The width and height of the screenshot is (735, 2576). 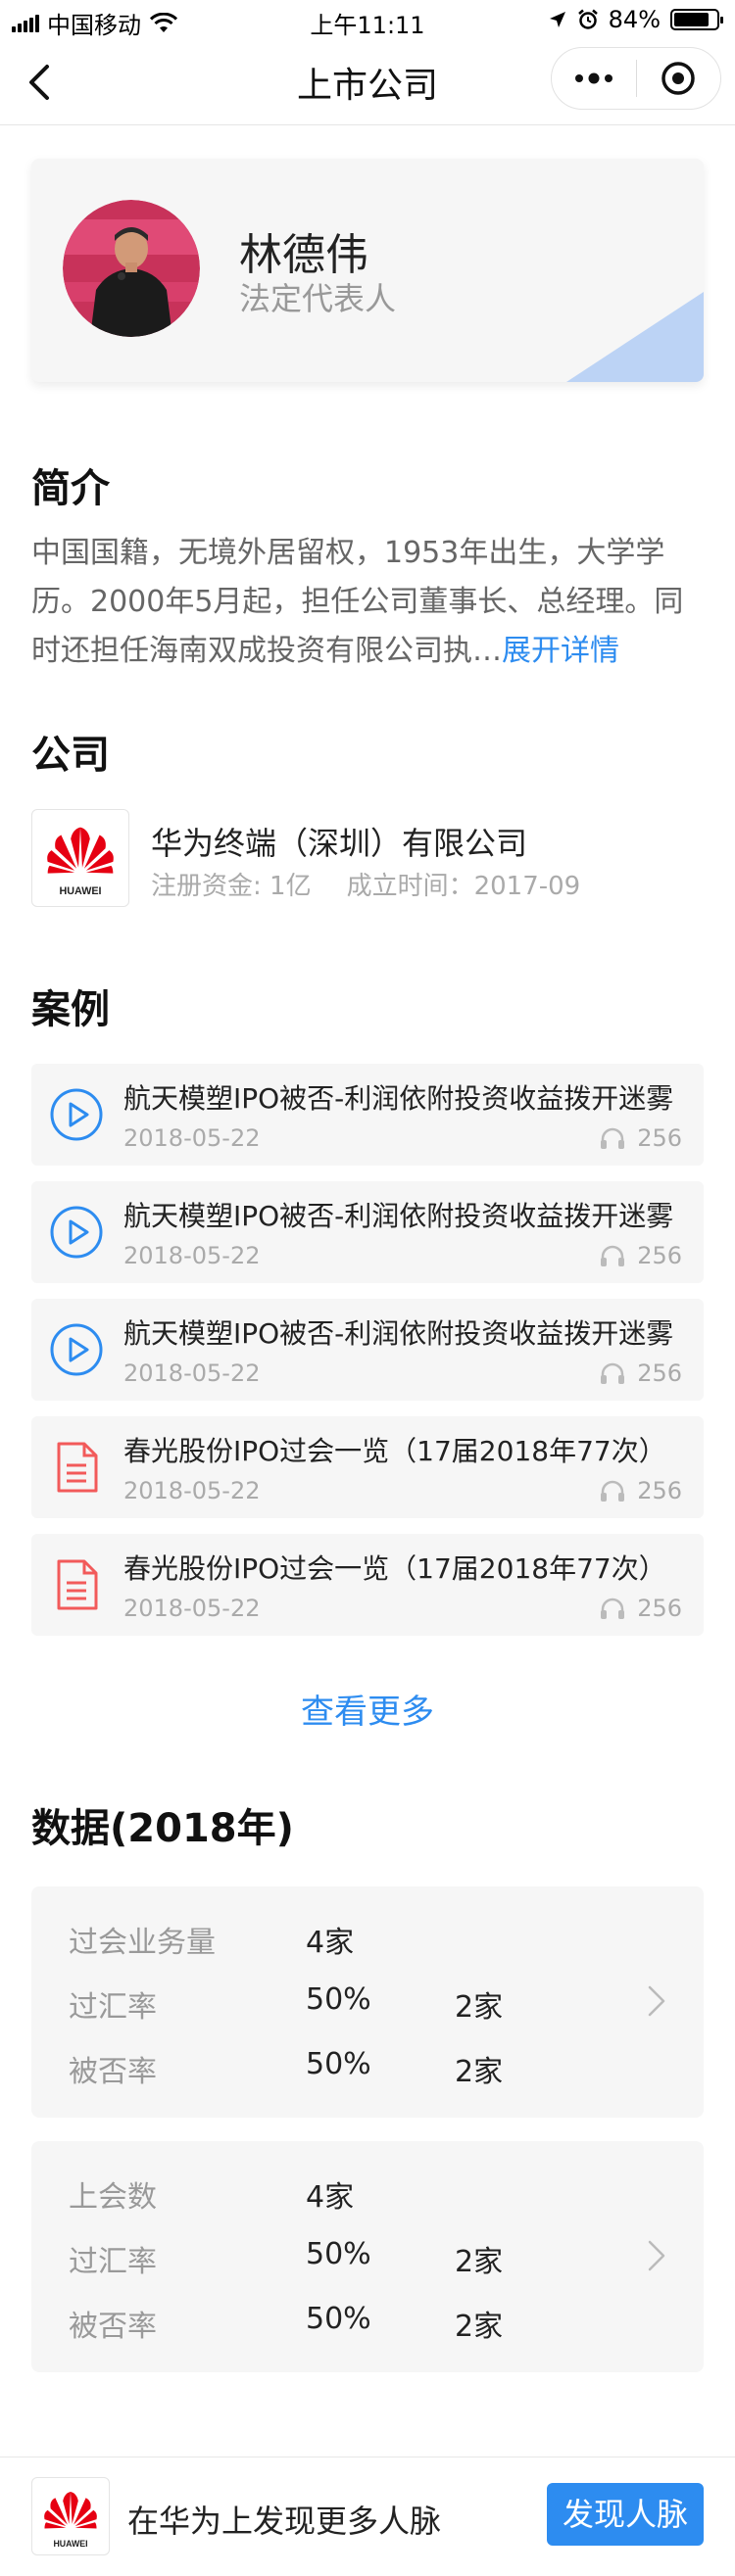 I want to click on bottom-bar-text: 在华为上发现更多人脉, so click(x=284, y=2521).